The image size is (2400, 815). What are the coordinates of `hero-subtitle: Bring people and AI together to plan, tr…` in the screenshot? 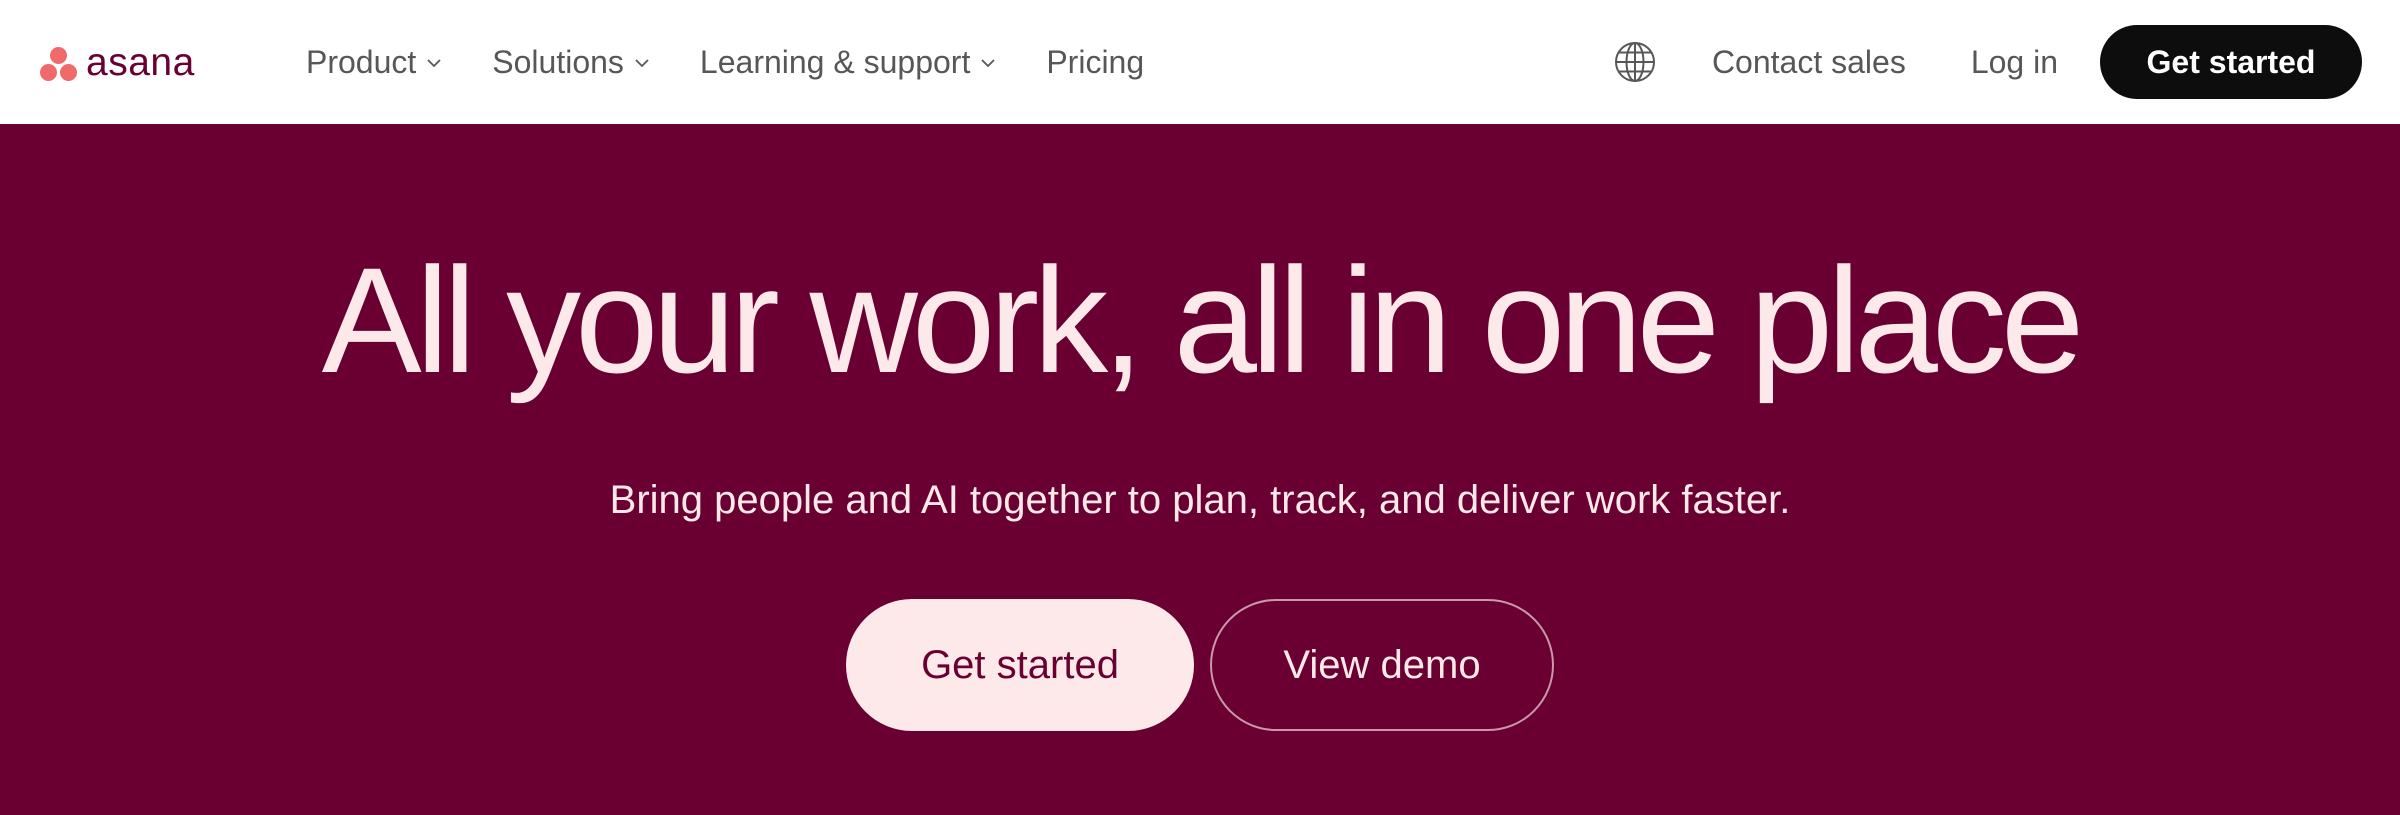 It's located at (1200, 500).